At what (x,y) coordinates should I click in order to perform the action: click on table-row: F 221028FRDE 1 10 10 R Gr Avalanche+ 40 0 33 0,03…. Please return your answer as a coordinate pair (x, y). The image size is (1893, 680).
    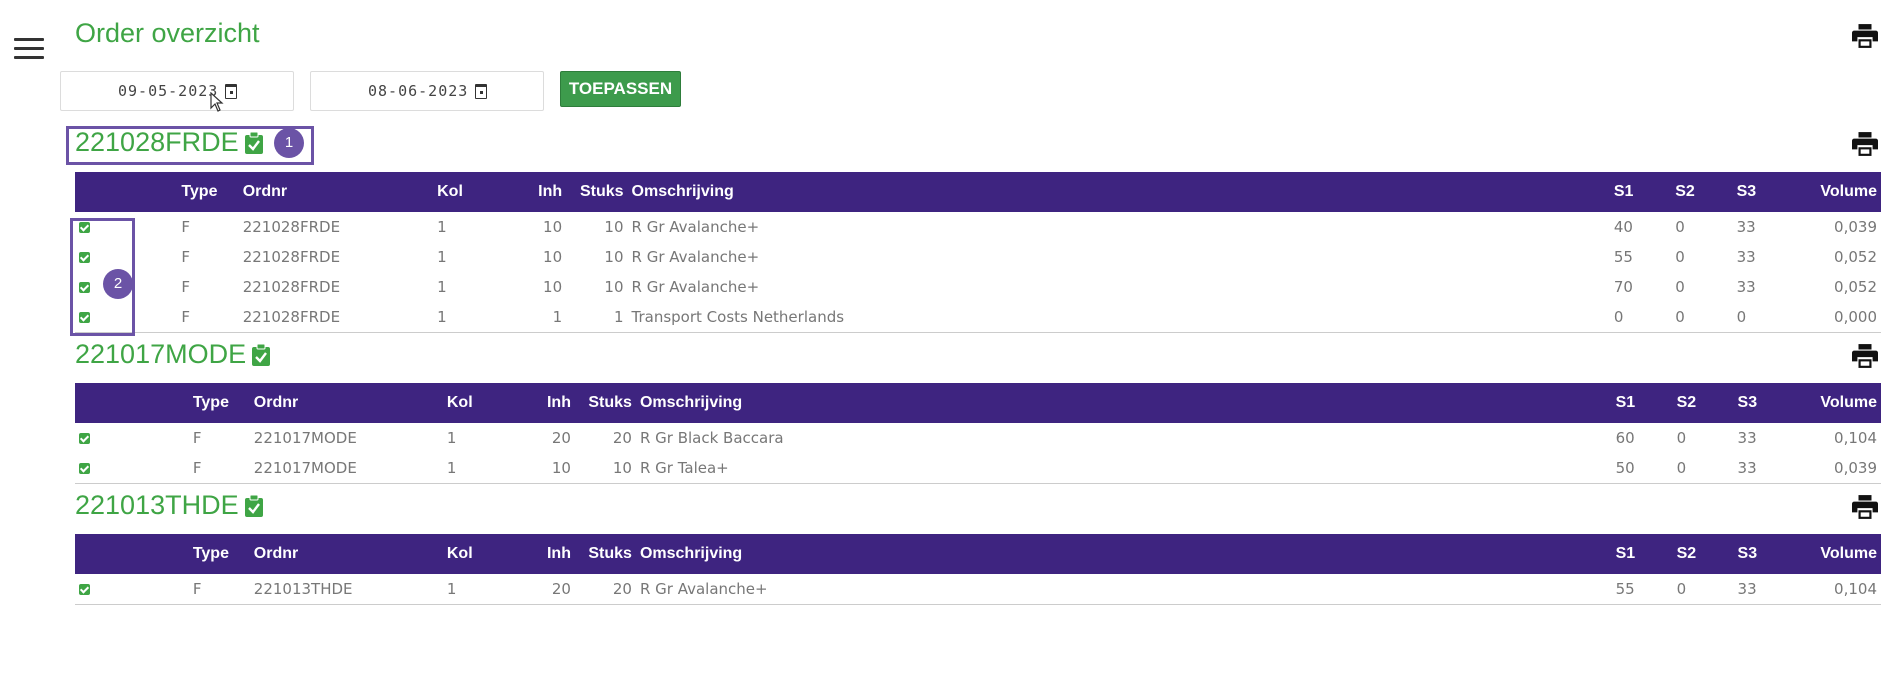
    Looking at the image, I should click on (978, 227).